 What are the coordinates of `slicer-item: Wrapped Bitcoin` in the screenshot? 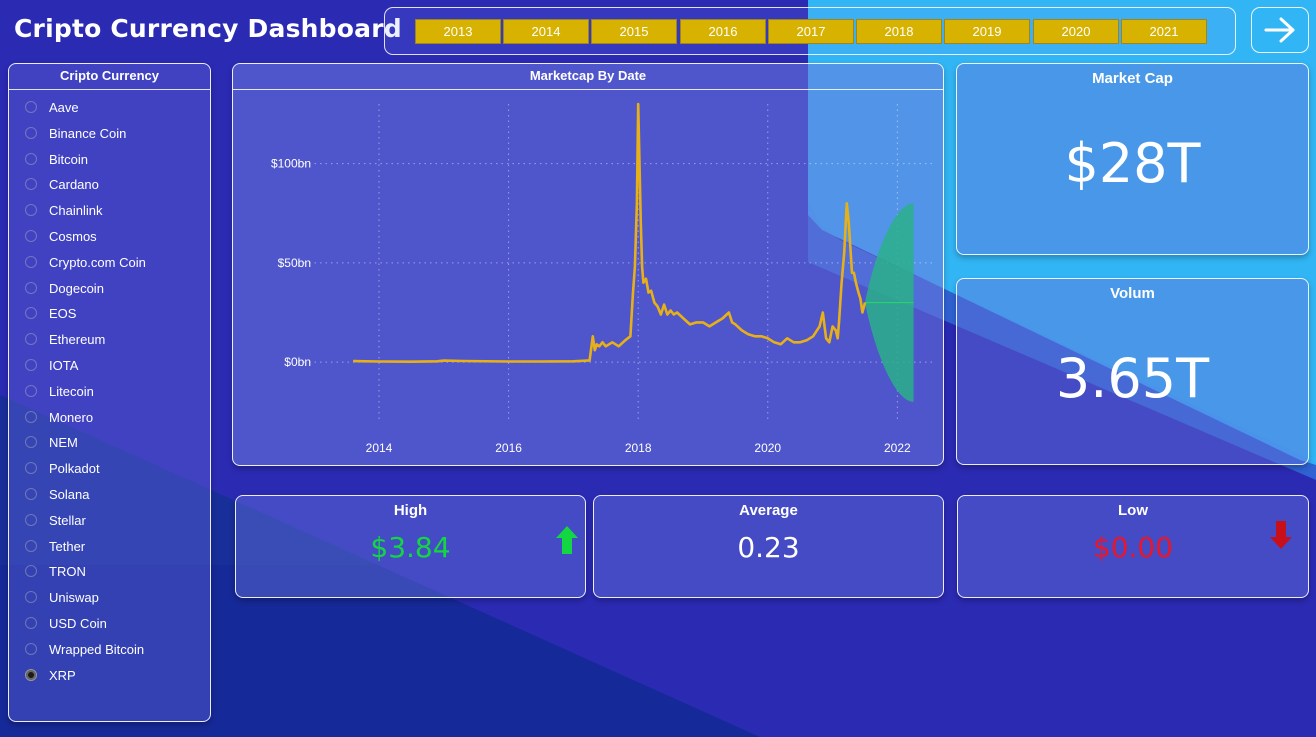 It's located at (85, 655).